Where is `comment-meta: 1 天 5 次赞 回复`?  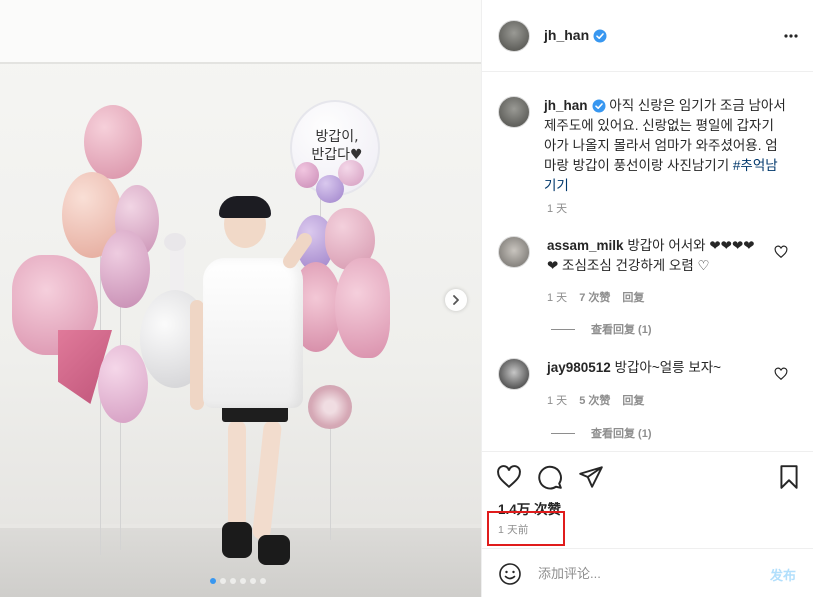 comment-meta: 1 天 5 次赞 回复 is located at coordinates (595, 400).